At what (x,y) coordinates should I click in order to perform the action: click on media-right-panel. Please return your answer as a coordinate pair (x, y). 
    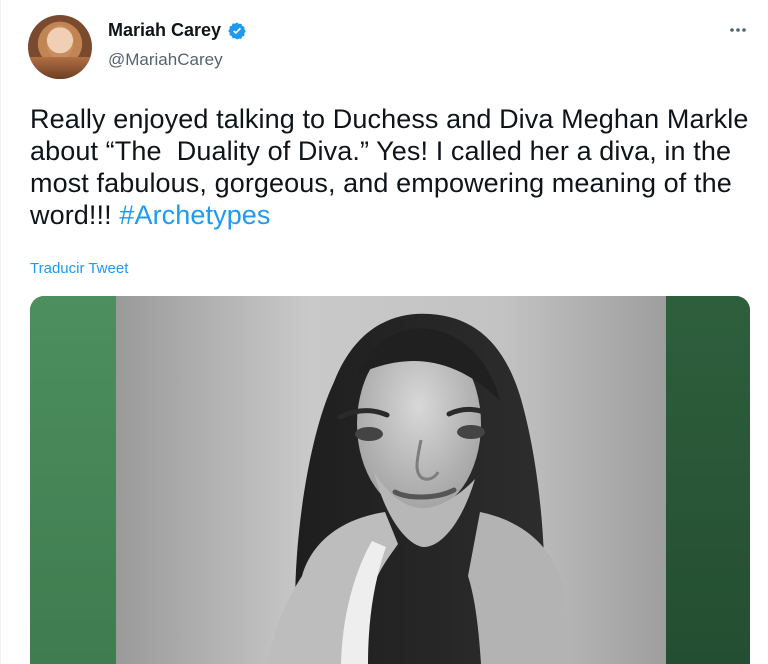
    Looking at the image, I should click on (708, 480).